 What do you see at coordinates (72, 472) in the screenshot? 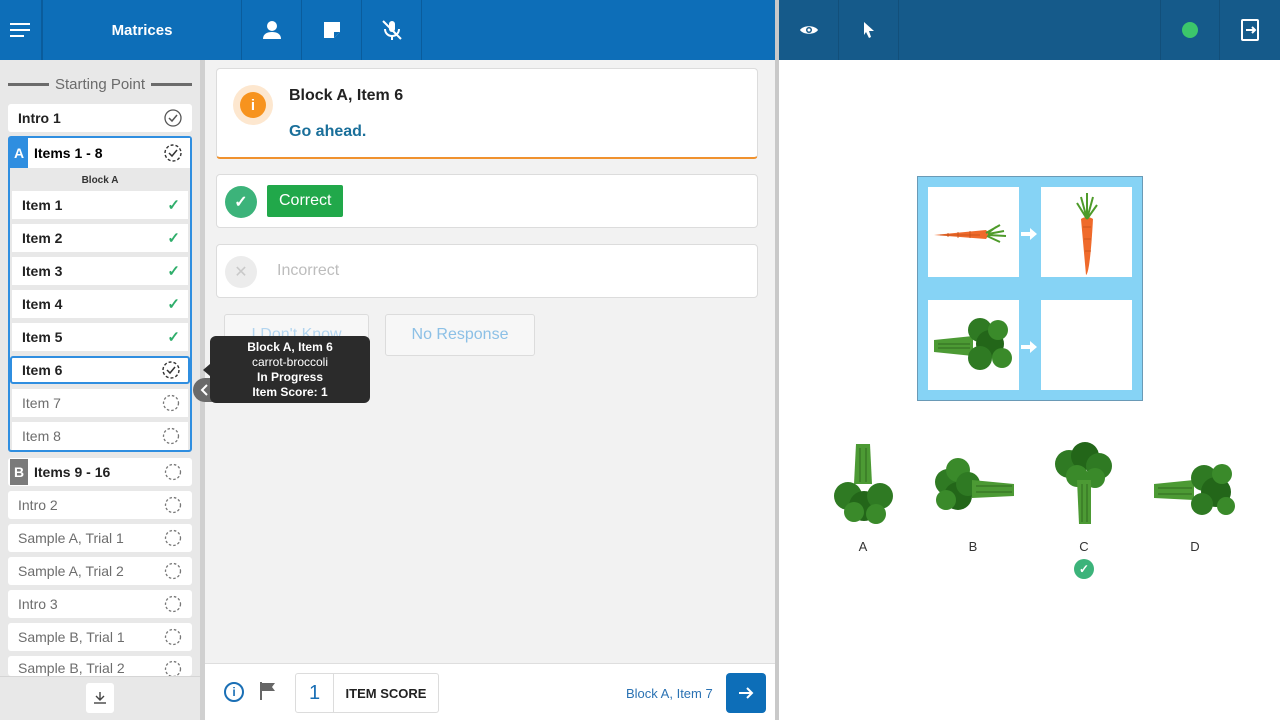
I see `block-b-label: Items 9 - 16` at bounding box center [72, 472].